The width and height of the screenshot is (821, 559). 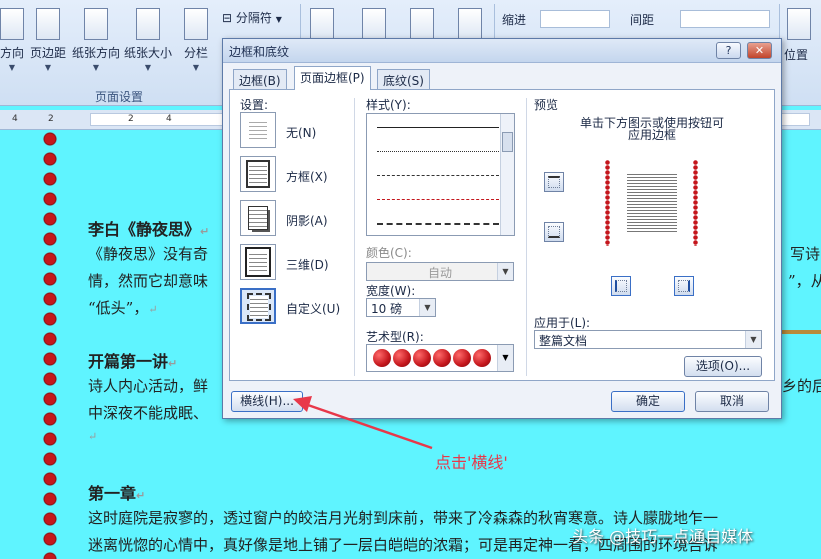 What do you see at coordinates (363, 423) in the screenshot?
I see `annotation-arrow` at bounding box center [363, 423].